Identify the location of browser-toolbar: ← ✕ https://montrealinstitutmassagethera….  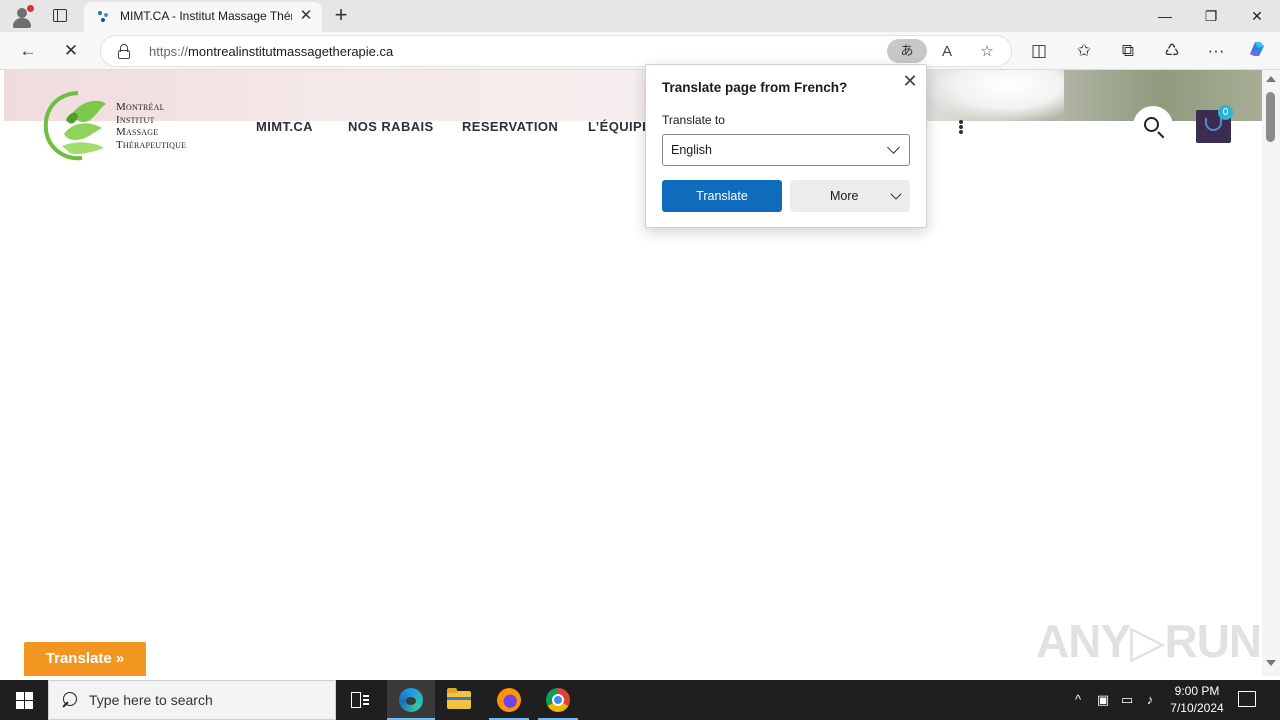
(640, 51).